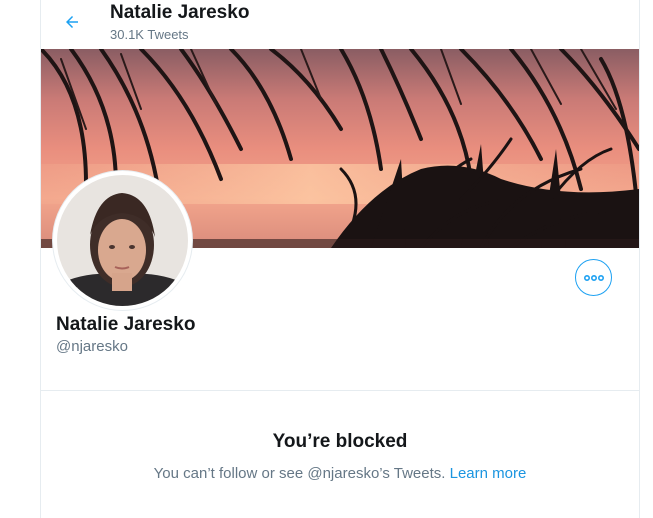 This screenshot has height=518, width=653. Describe the element at coordinates (122, 240) in the screenshot. I see `avatar` at that location.